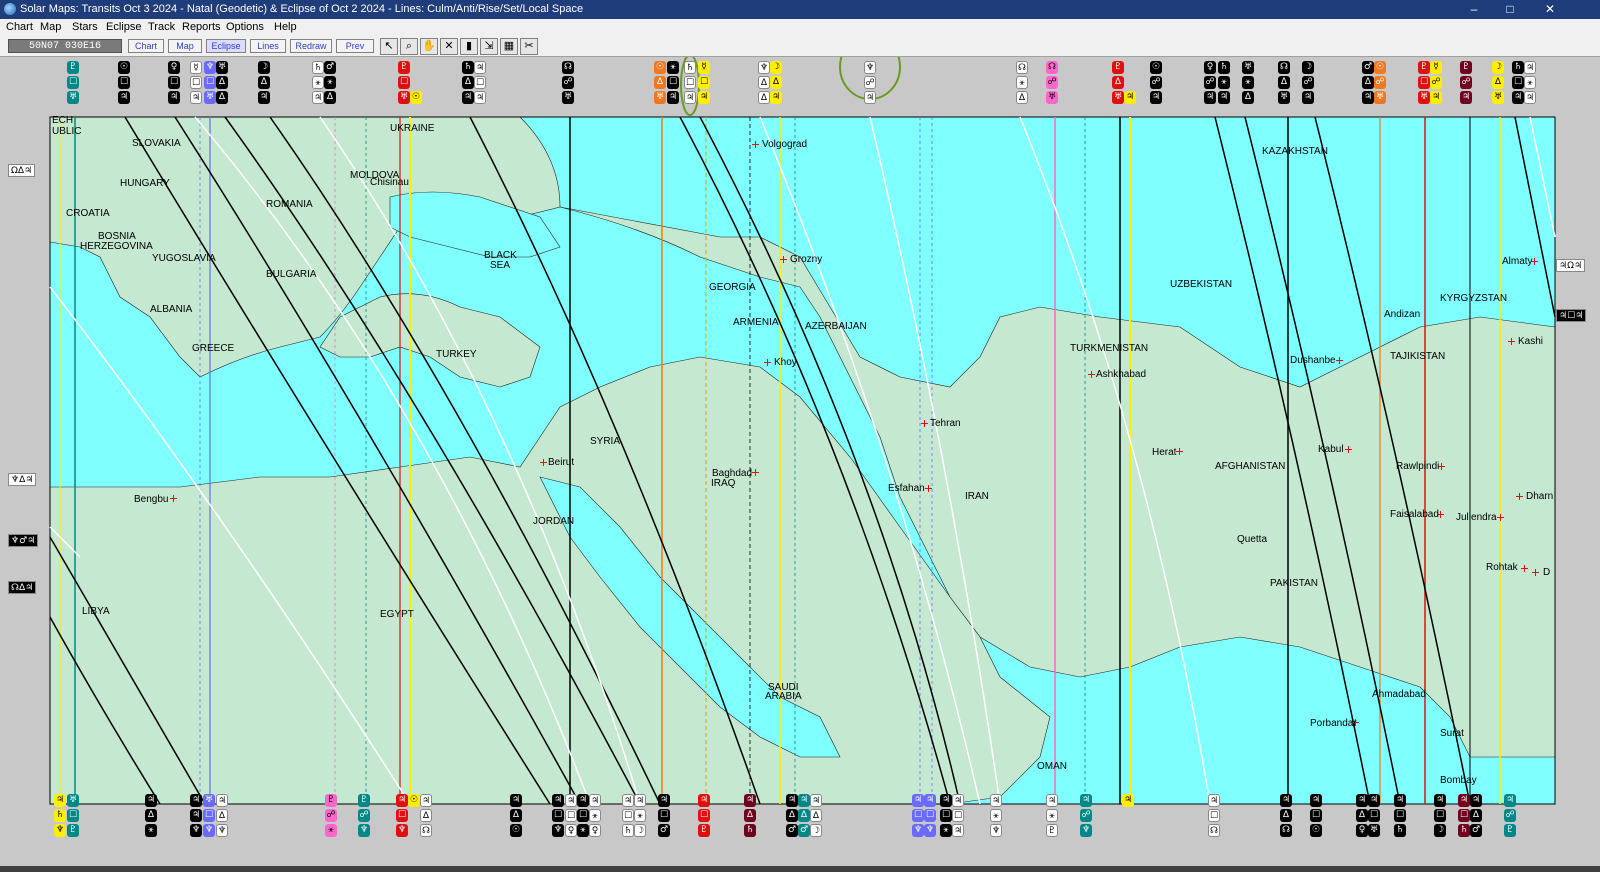 The image size is (1600, 872). I want to click on country-label: UZBEKISTAN, so click(1201, 284).